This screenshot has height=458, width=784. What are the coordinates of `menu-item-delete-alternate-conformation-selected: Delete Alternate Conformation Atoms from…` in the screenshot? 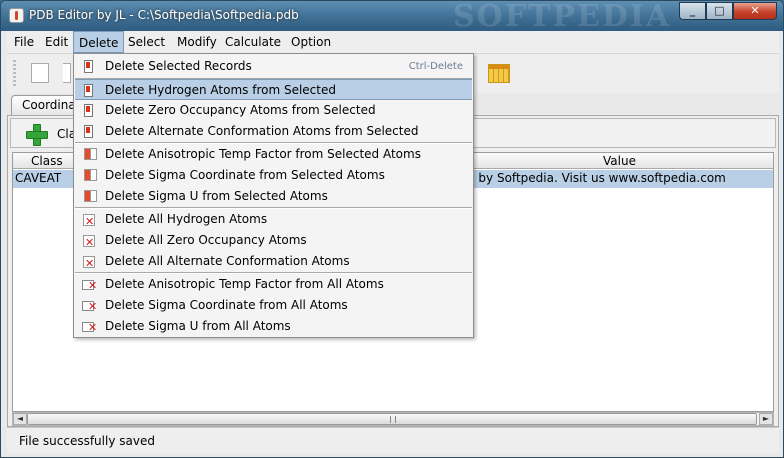 It's located at (273, 131).